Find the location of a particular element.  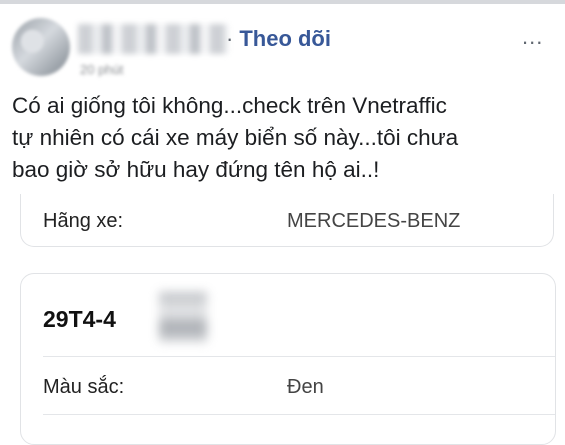

plate-number-redacted is located at coordinates (183, 317).